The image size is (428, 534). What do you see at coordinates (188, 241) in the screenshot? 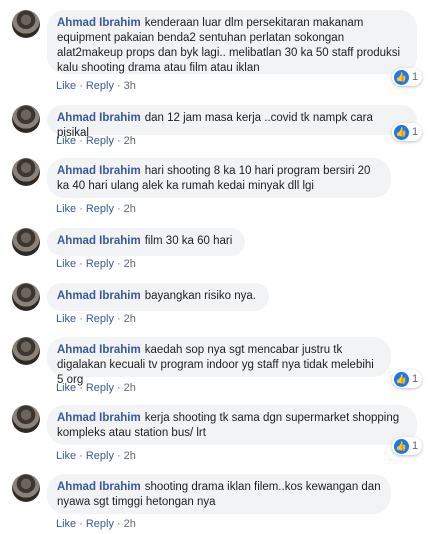
I see `comment-text: film 30 ka 60 hari` at bounding box center [188, 241].